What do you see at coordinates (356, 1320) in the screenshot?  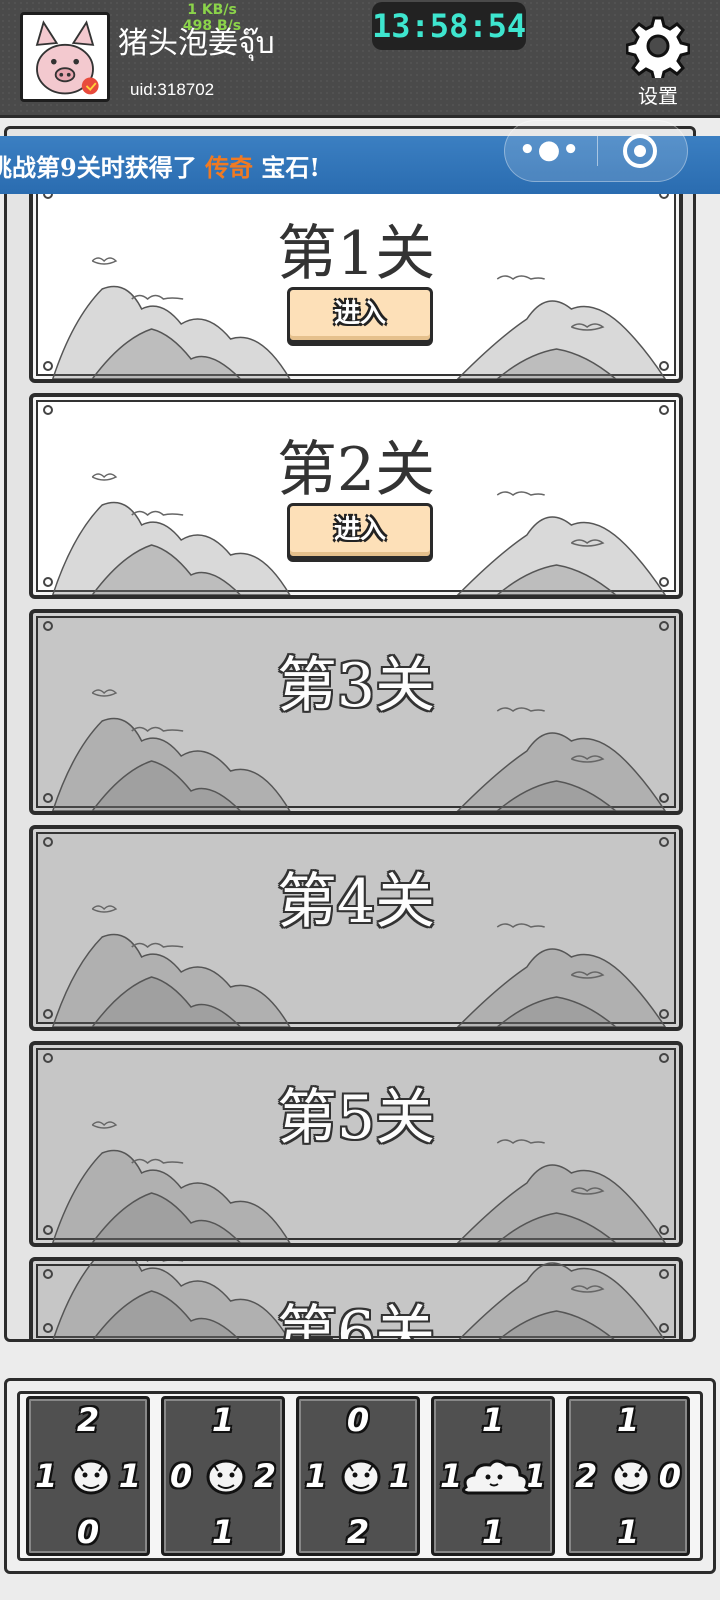 I see `level-title: 第6关` at bounding box center [356, 1320].